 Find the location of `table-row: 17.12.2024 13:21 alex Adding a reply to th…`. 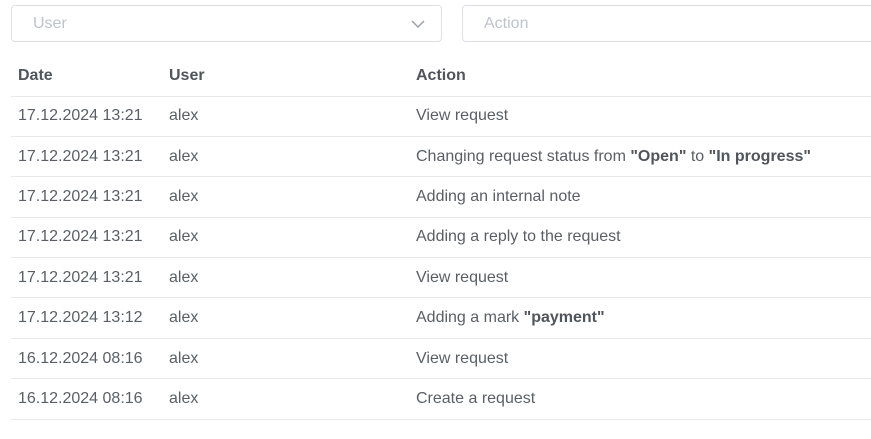

table-row: 17.12.2024 13:21 alex Adding a reply to th… is located at coordinates (441, 238).